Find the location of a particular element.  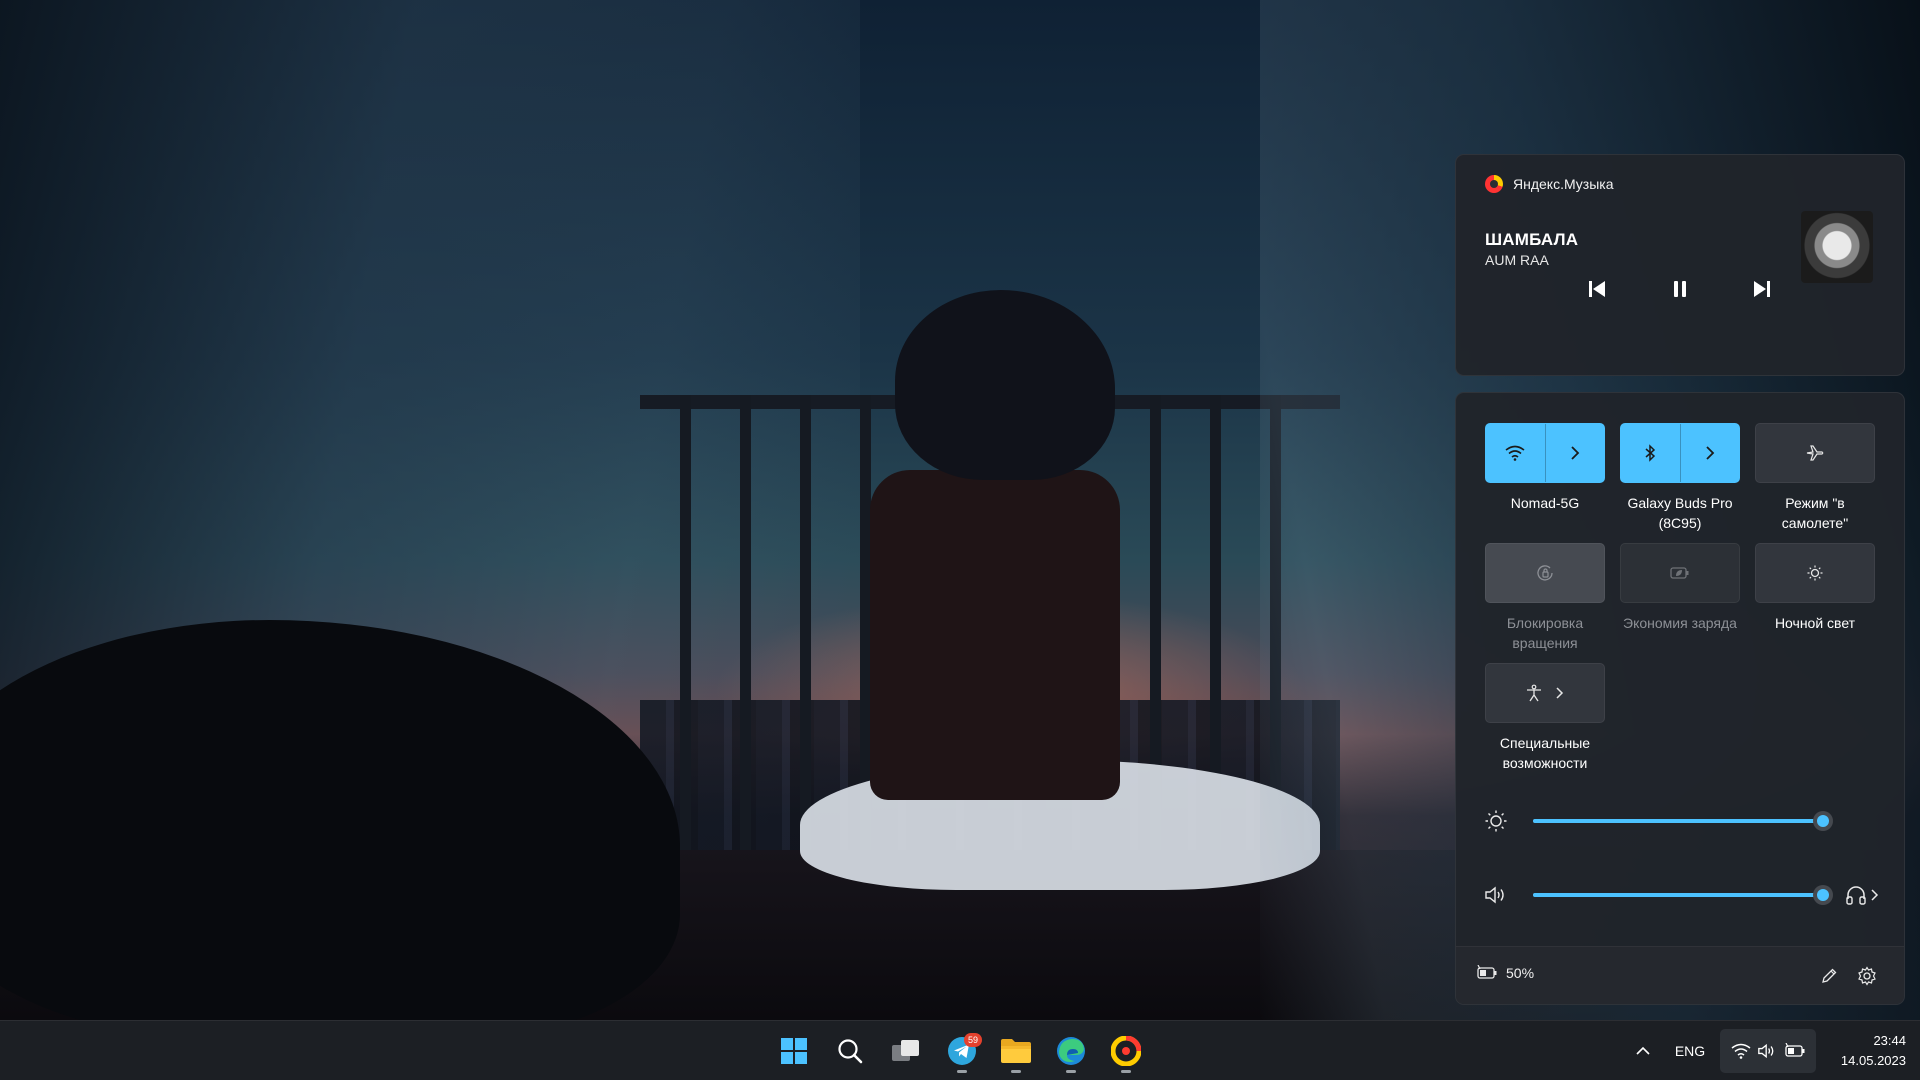

brightness-slider is located at coordinates (1683, 821).